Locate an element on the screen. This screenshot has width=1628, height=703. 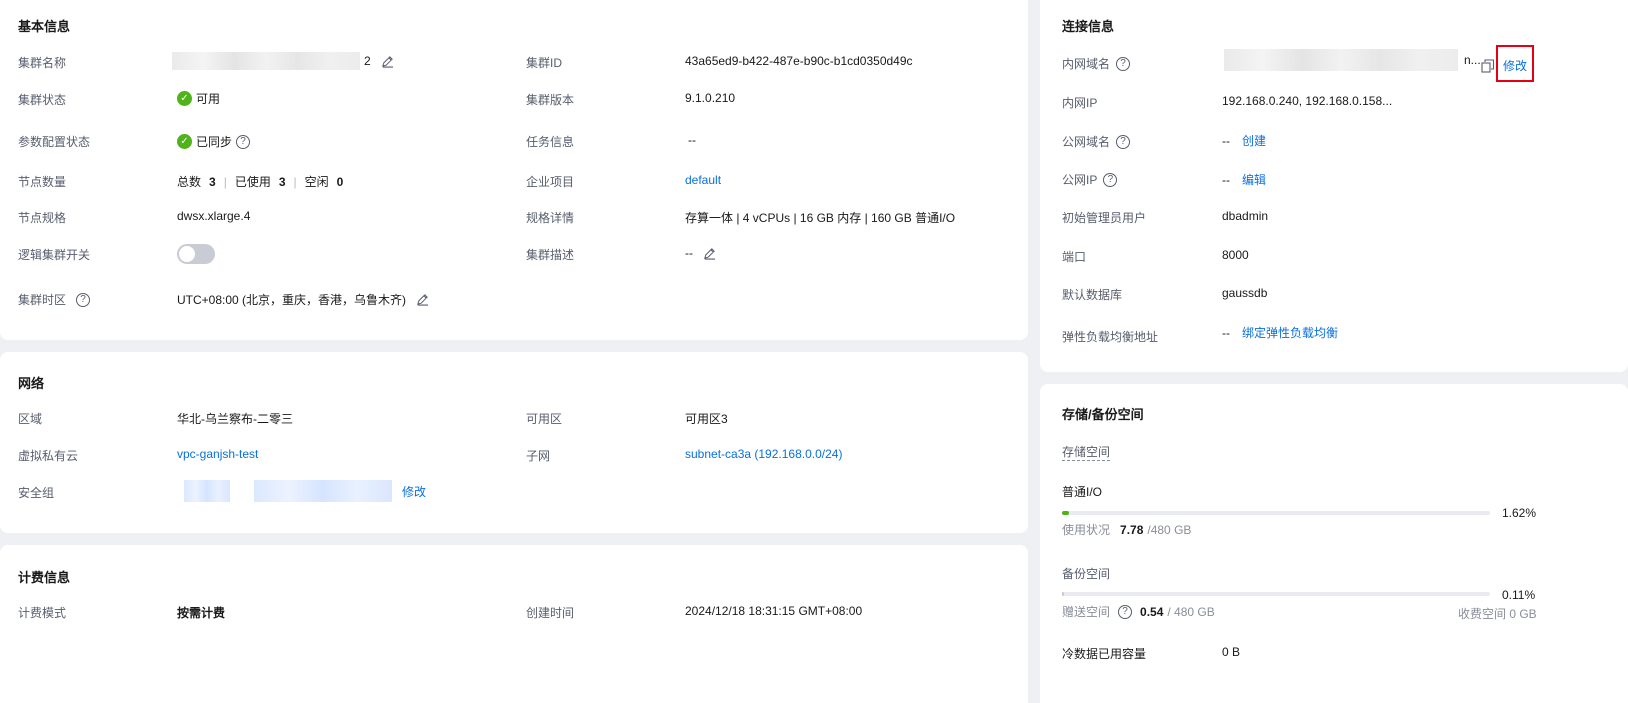
billing-mode-label: 计费模式 is located at coordinates (42, 613).